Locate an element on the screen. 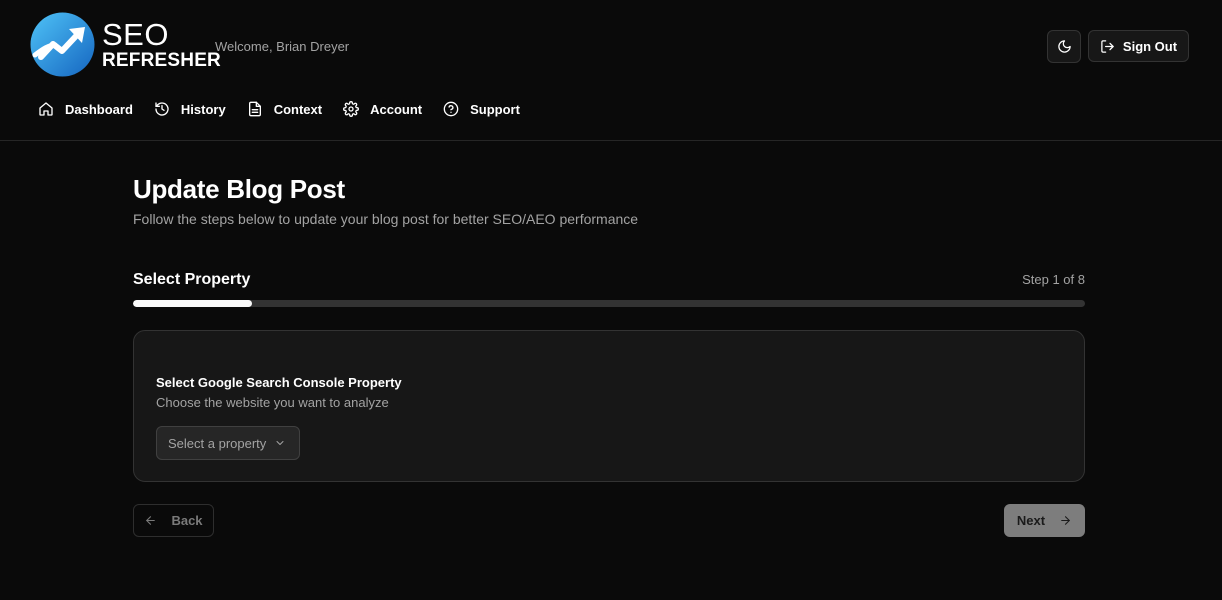 Image resolution: width=1222 pixels, height=600 pixels. gear-icon is located at coordinates (351, 109).